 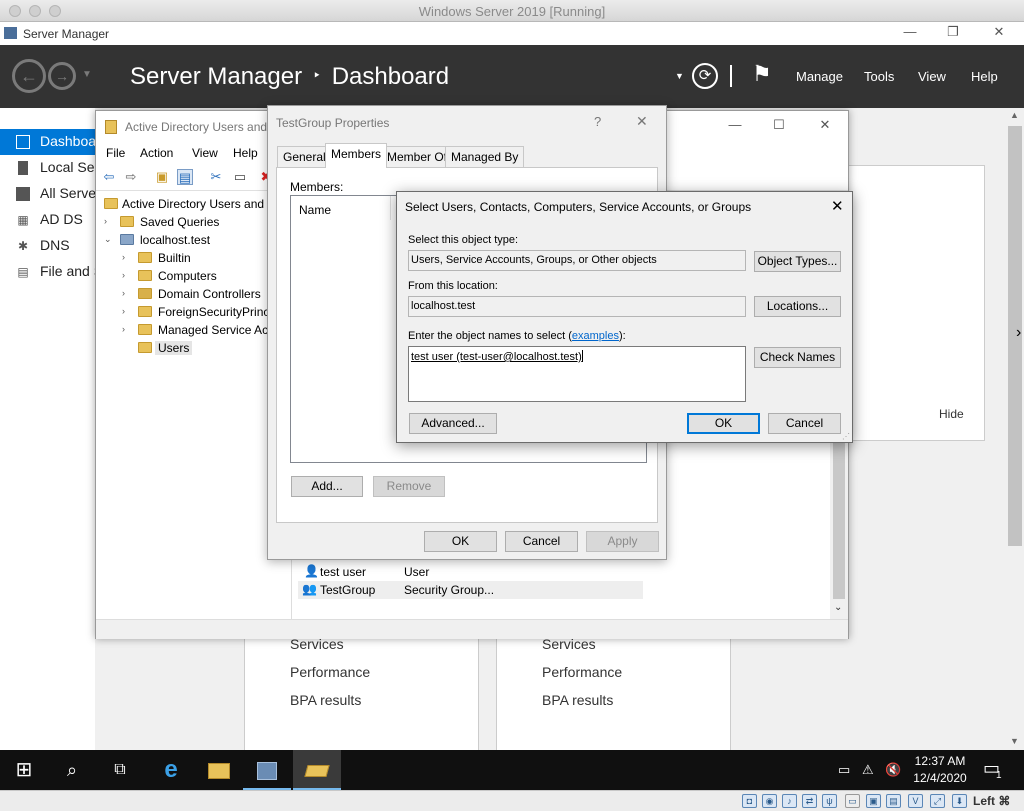 What do you see at coordinates (789, 801) in the screenshot?
I see `audio-icon: ♪` at bounding box center [789, 801].